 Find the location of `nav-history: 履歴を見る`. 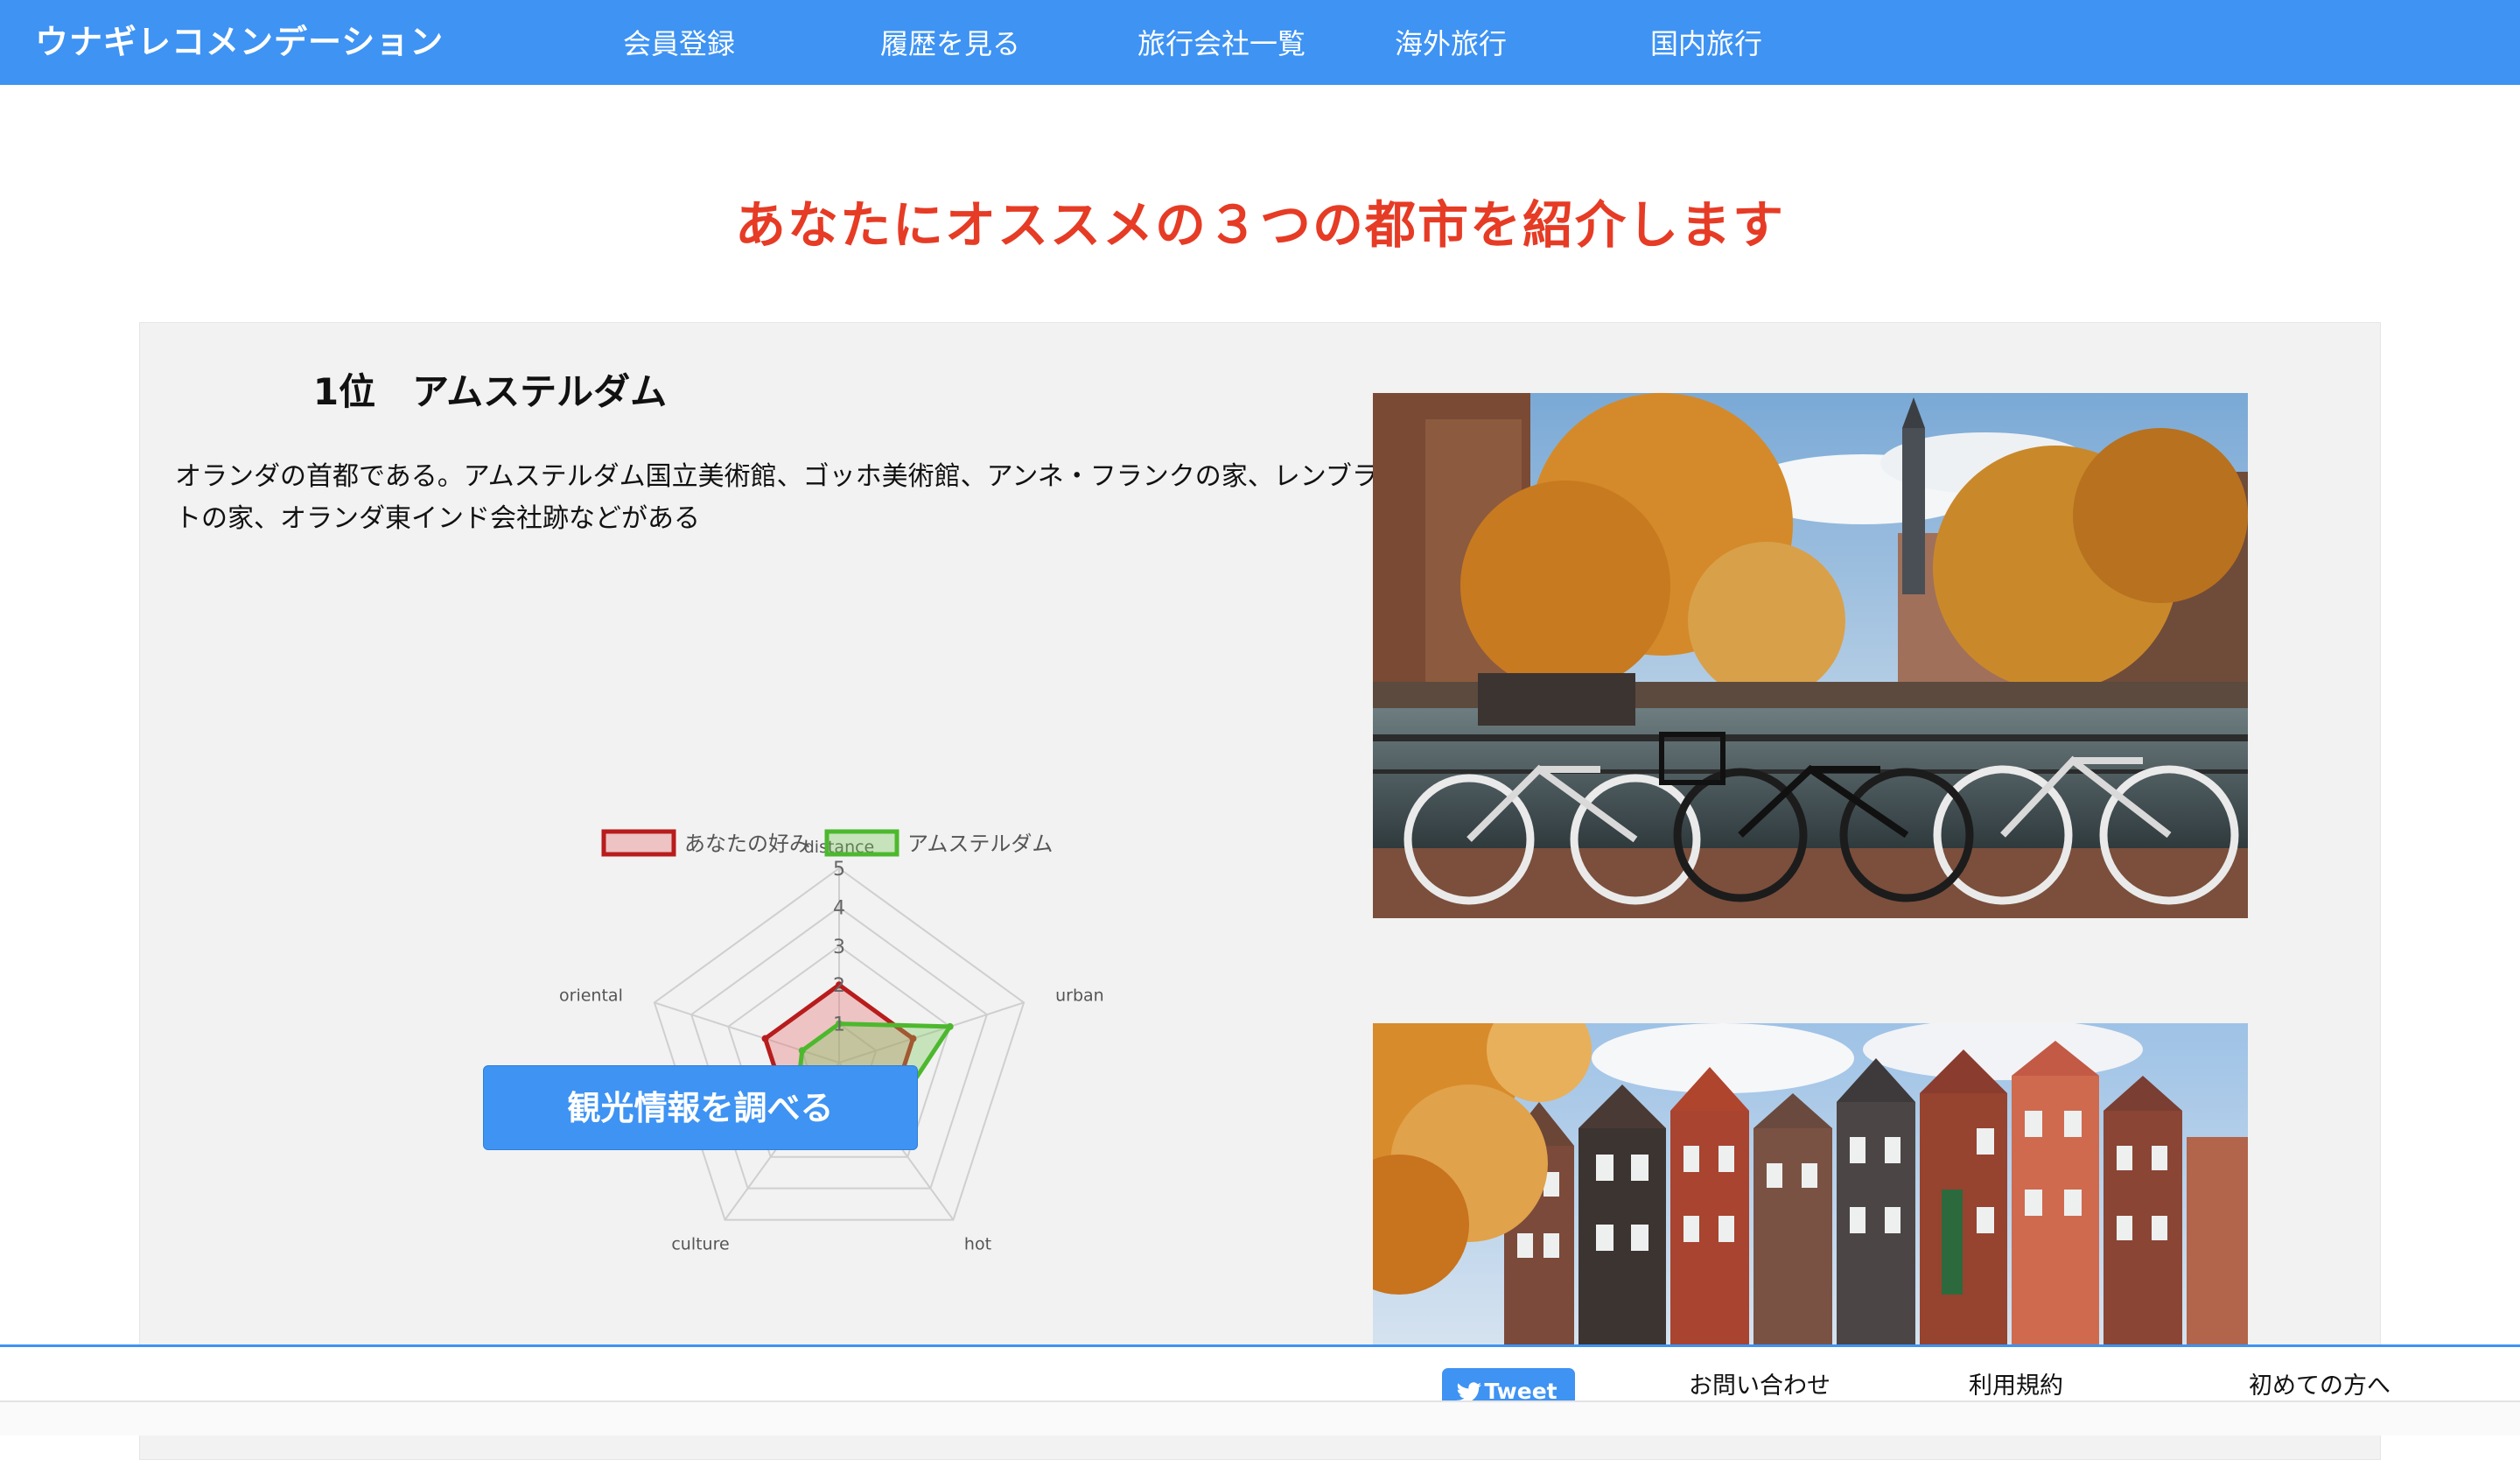

nav-history: 履歴を見る is located at coordinates (950, 43).